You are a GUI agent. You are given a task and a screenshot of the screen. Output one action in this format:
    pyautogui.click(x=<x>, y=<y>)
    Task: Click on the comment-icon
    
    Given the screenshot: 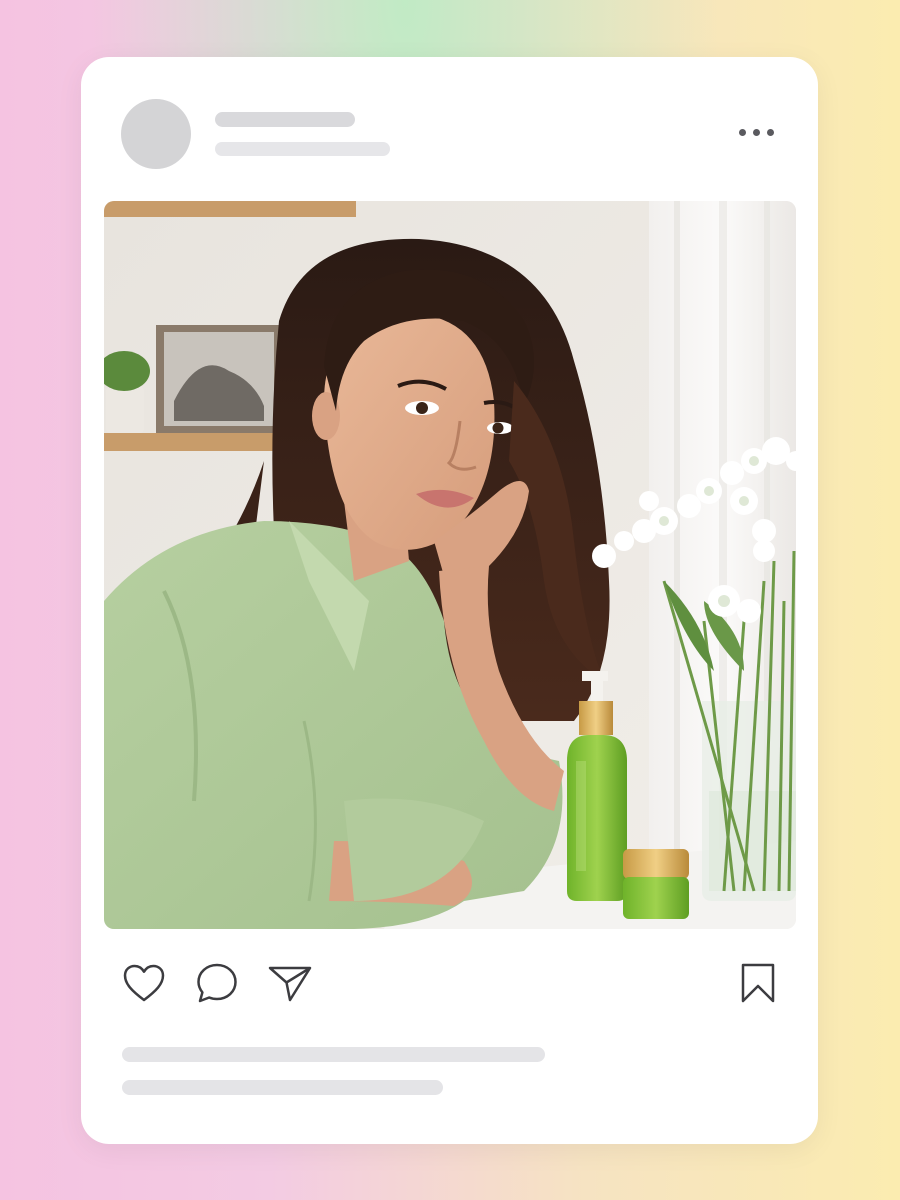 What is the action you would take?
    pyautogui.click(x=217, y=983)
    